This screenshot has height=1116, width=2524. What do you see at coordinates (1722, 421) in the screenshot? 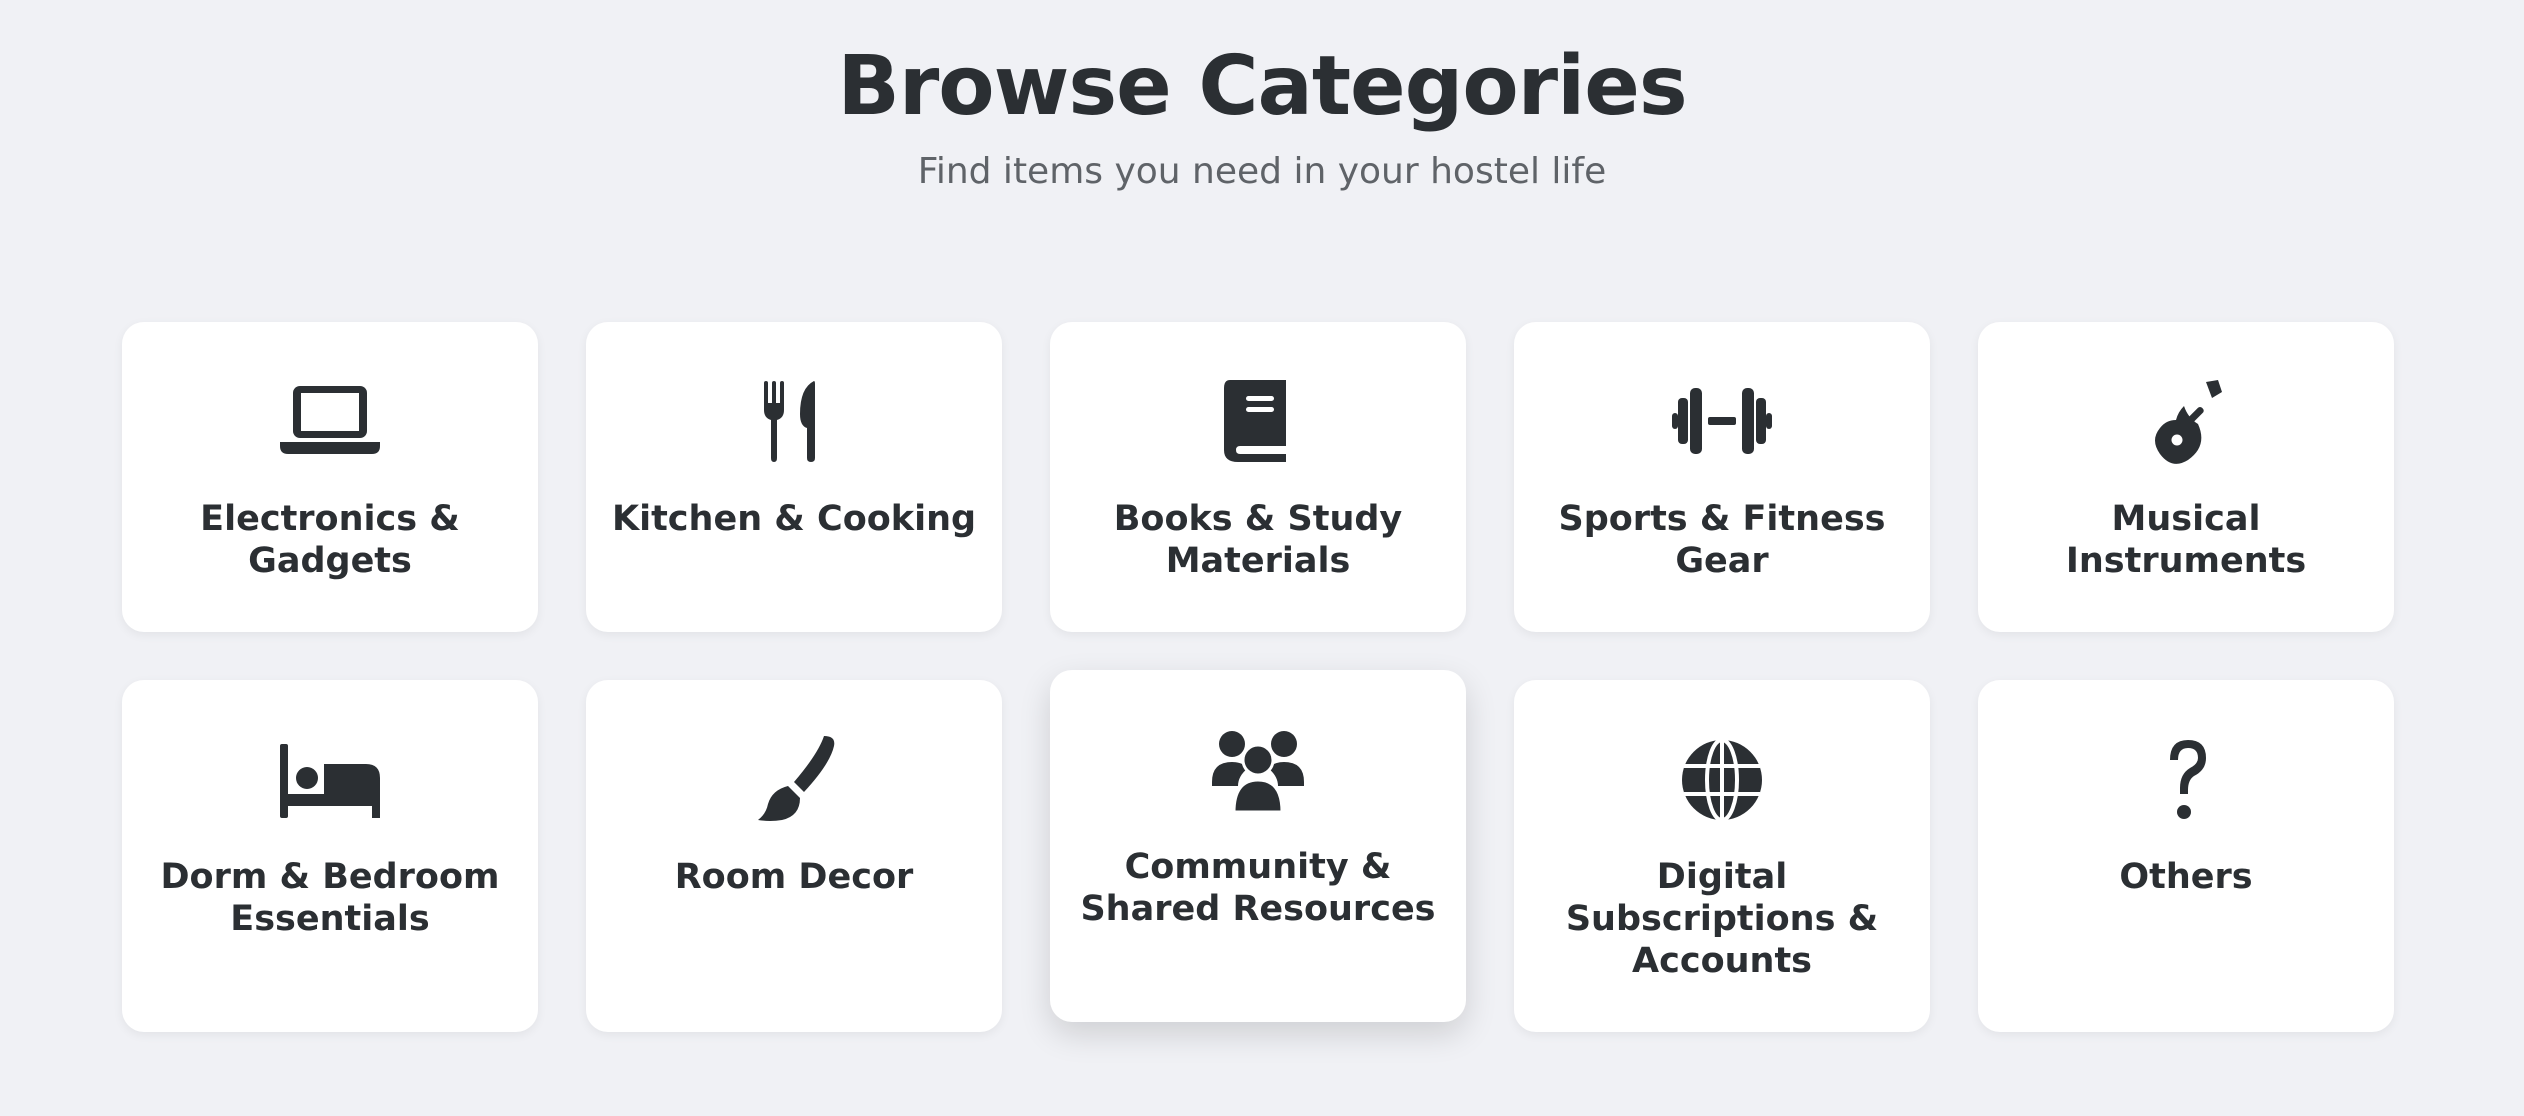
I see `dumbbell-icon` at bounding box center [1722, 421].